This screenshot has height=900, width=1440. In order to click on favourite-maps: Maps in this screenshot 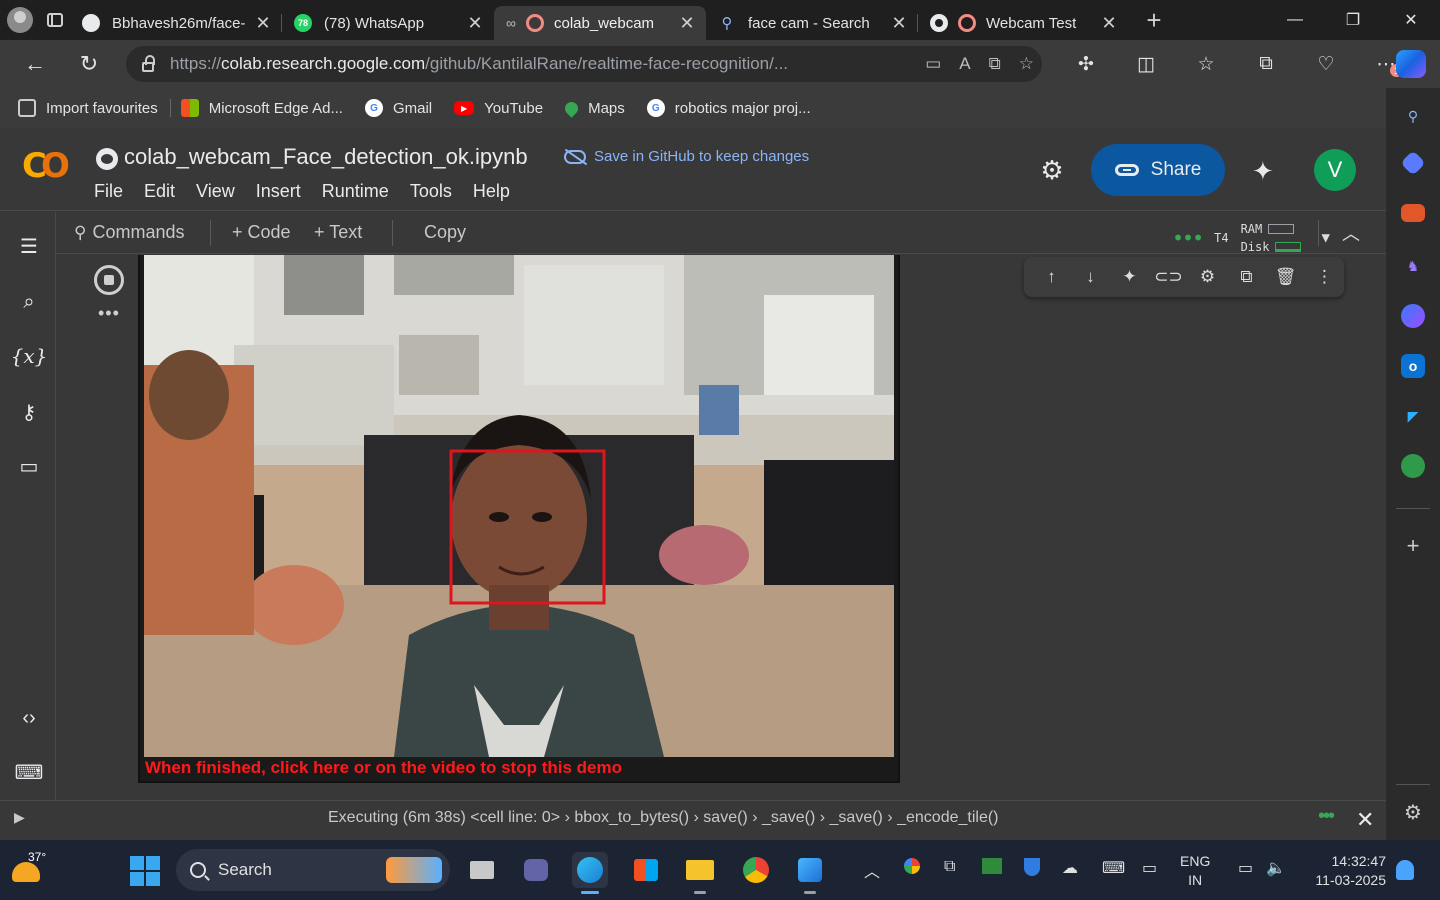, I will do `click(593, 108)`.